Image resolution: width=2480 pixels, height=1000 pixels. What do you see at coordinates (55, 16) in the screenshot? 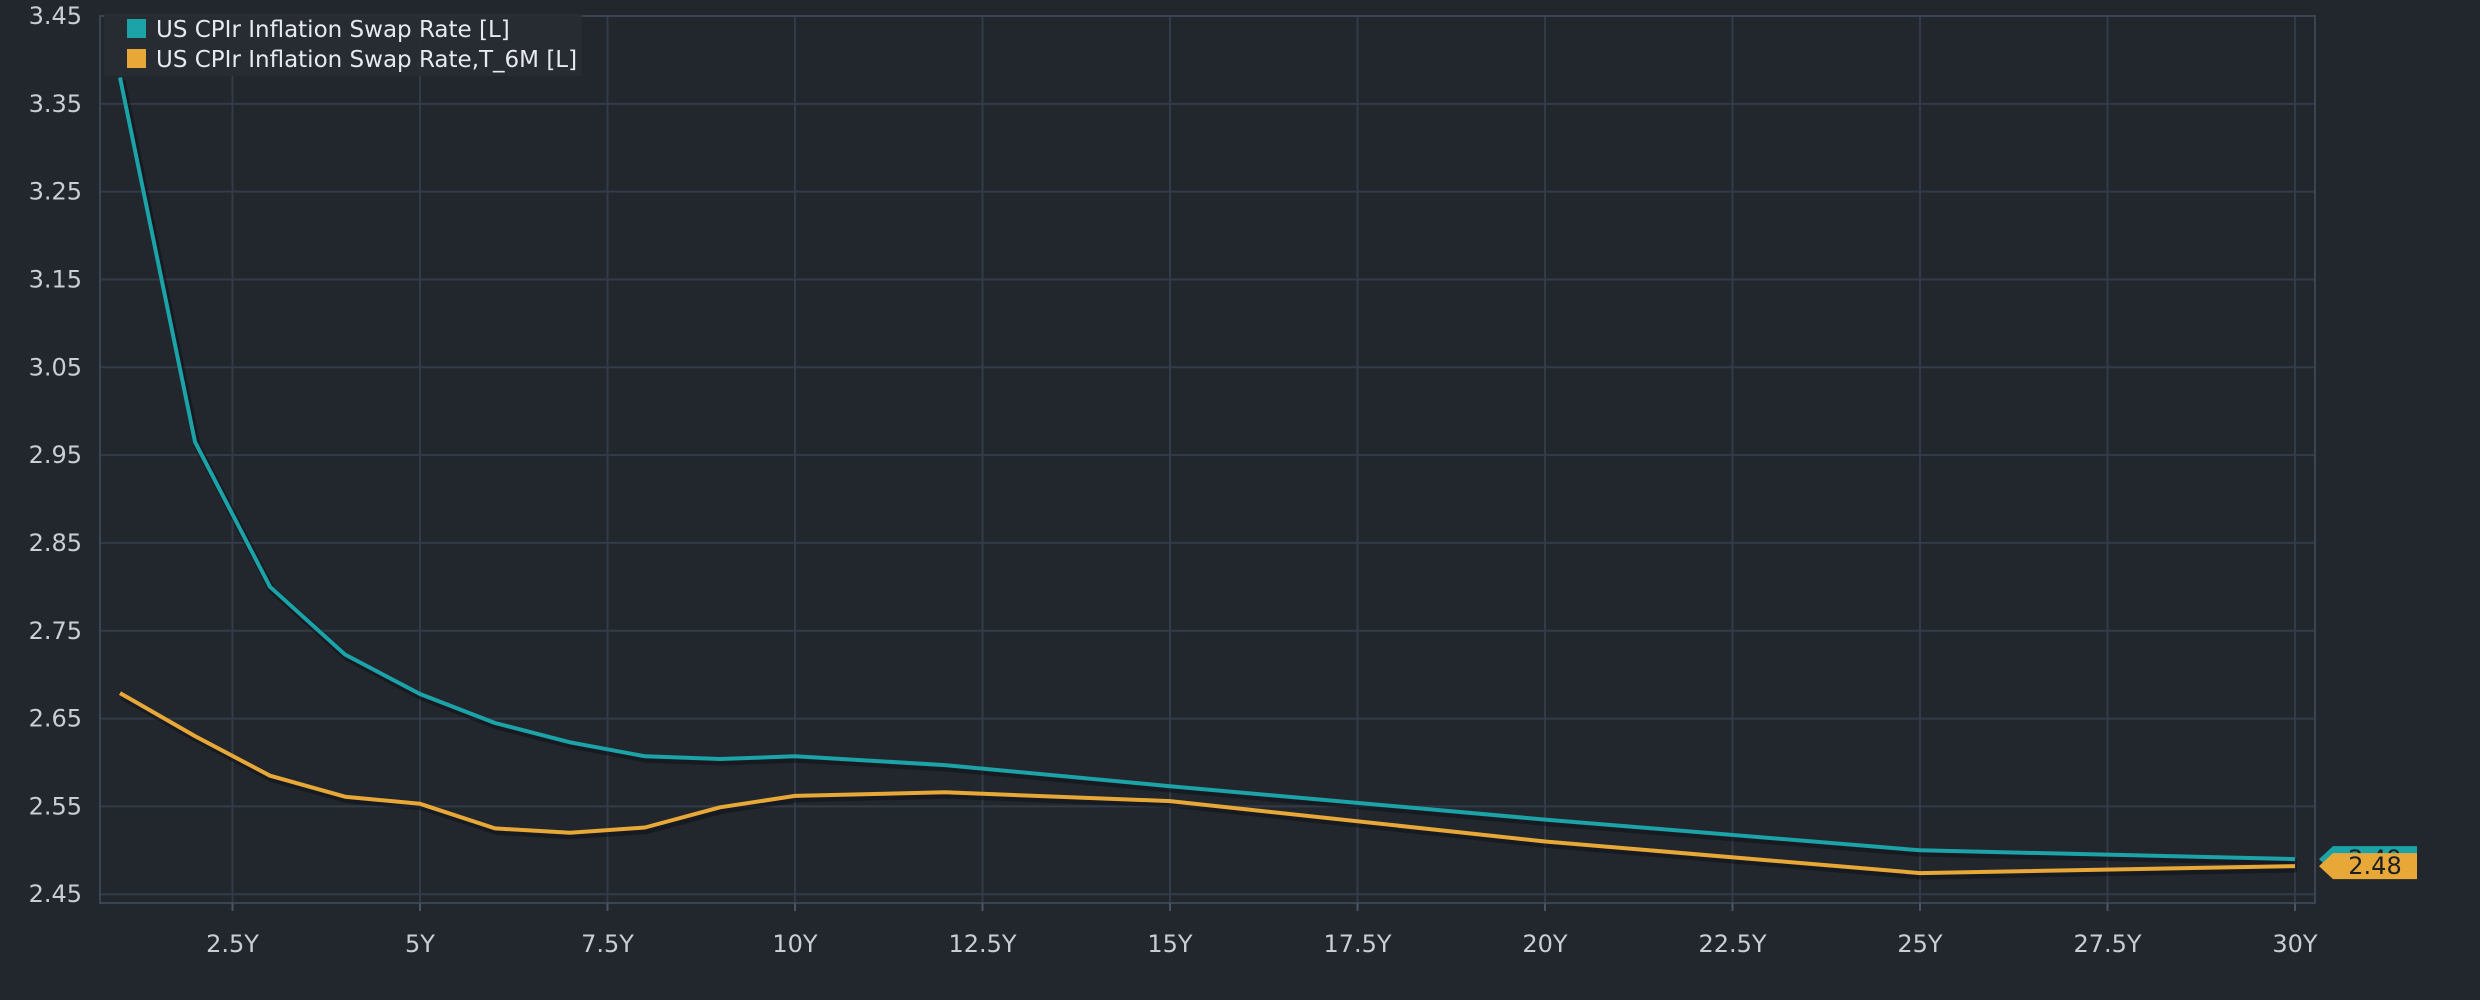
I see `y-tick-label: 3.45` at bounding box center [55, 16].